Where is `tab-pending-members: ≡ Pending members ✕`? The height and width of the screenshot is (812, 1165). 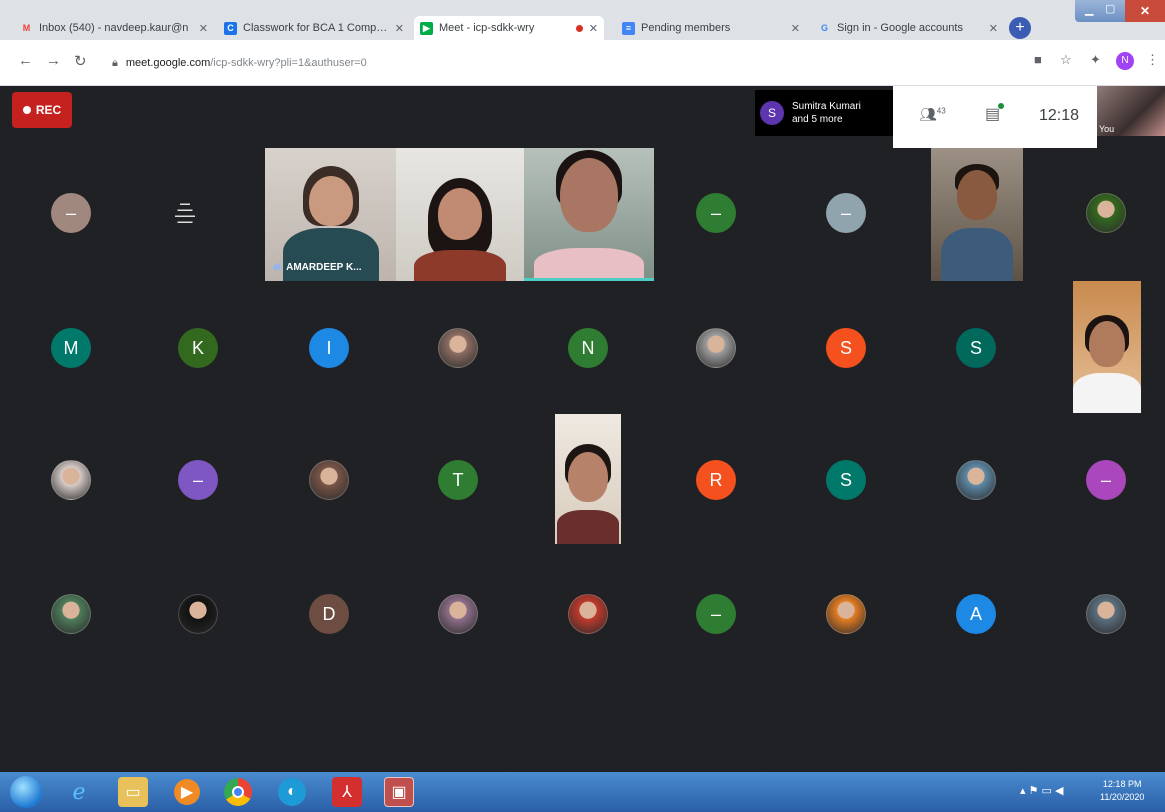 tab-pending-members: ≡ Pending members ✕ is located at coordinates (711, 28).